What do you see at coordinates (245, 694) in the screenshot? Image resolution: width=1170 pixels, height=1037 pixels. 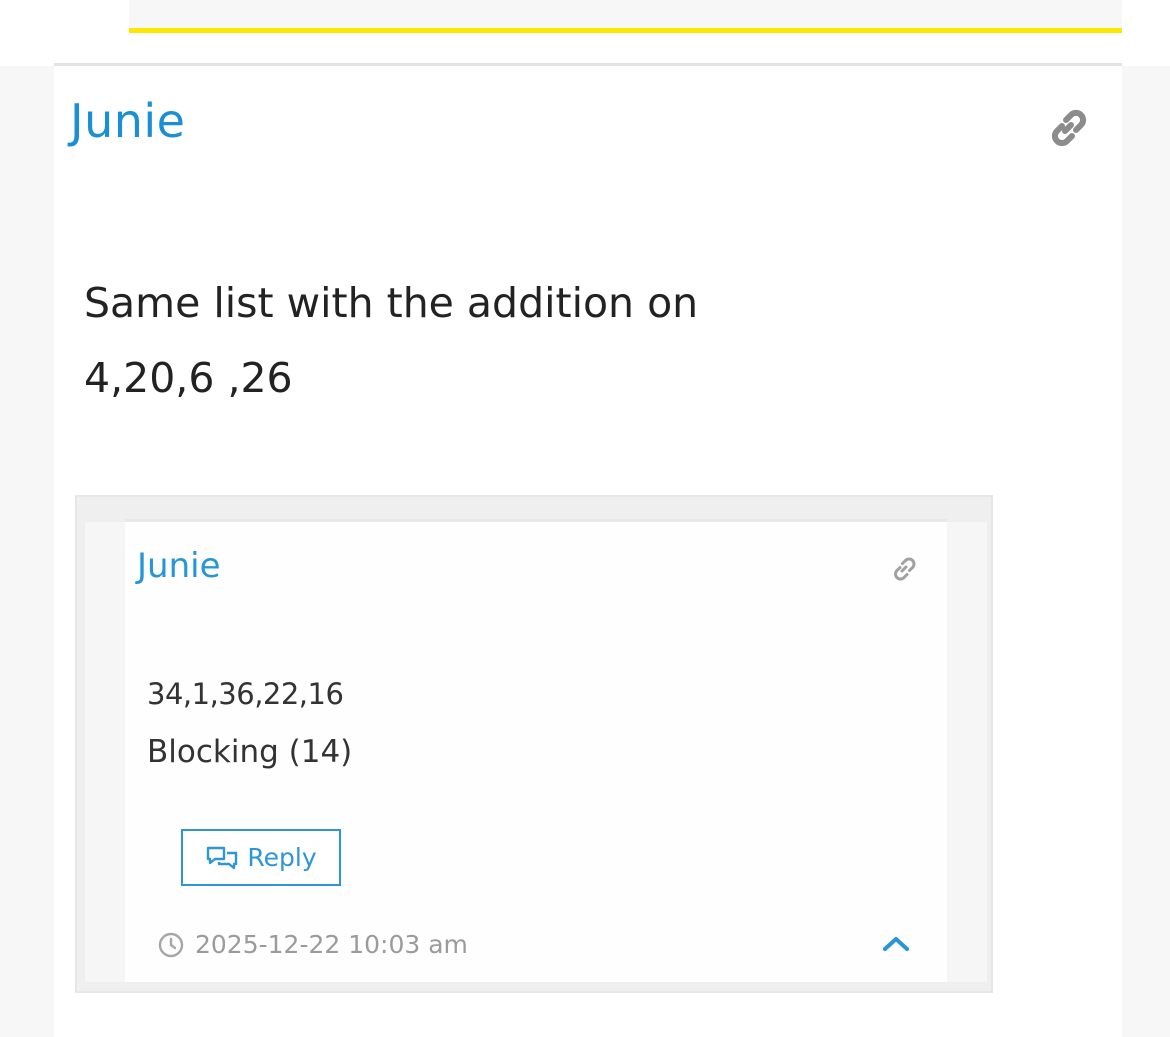 I see `embedded-text-line: 34,1,36,22,16` at bounding box center [245, 694].